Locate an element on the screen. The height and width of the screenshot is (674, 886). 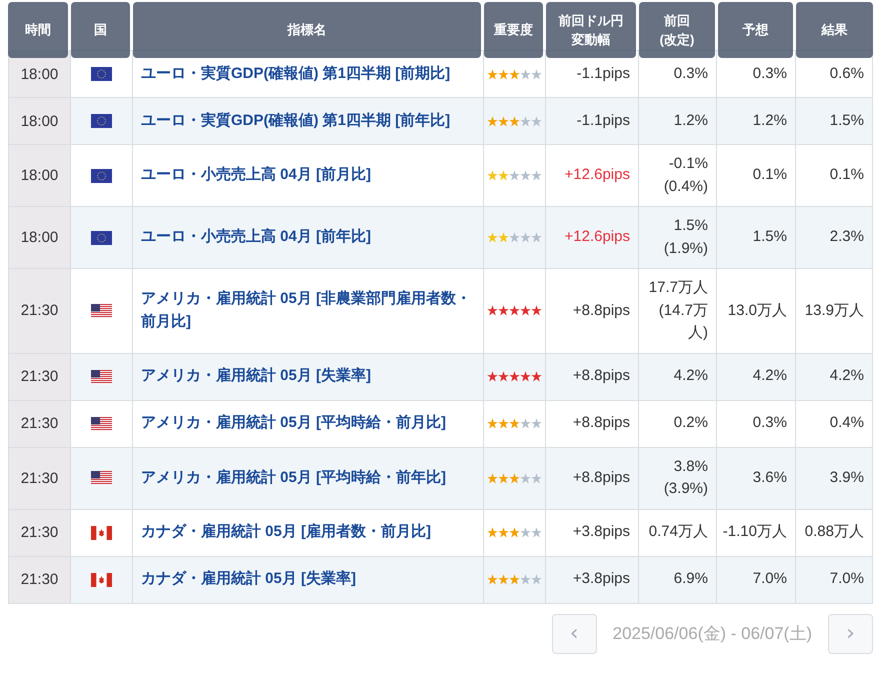
revised-value: (14.7万人) is located at coordinates (683, 321).